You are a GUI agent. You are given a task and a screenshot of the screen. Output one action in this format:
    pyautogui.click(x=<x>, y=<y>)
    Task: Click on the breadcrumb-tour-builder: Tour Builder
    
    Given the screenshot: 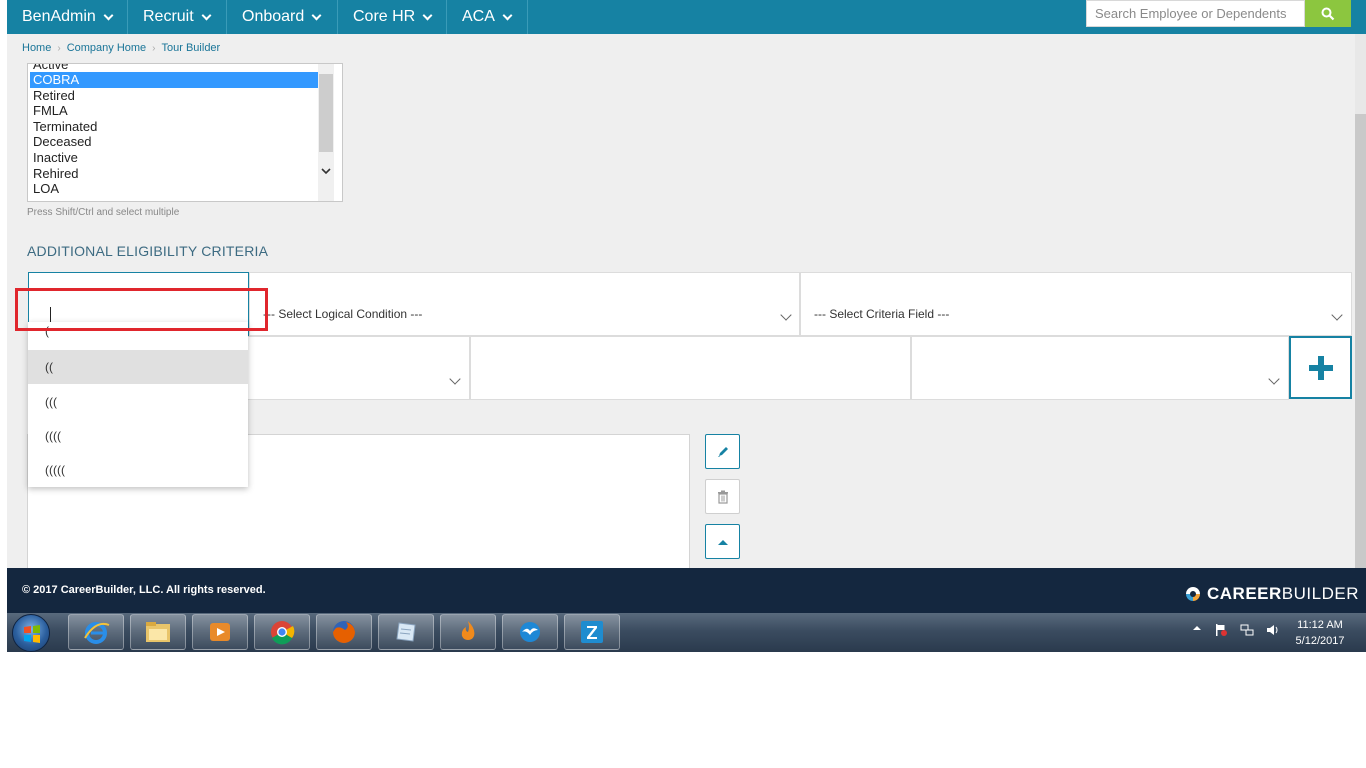 What is the action you would take?
    pyautogui.click(x=191, y=48)
    